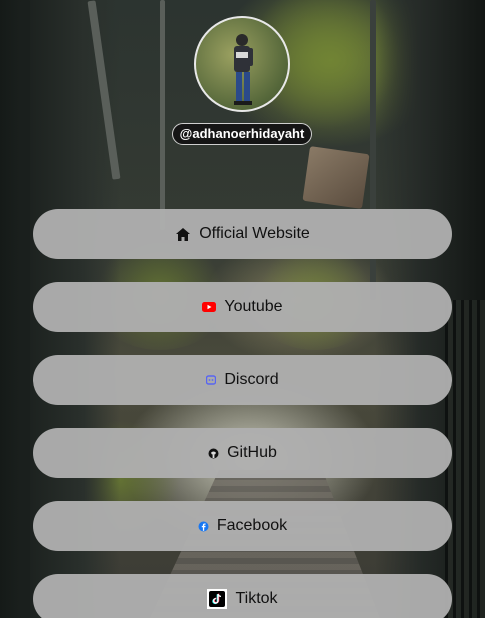 This screenshot has width=485, height=618. I want to click on link-button-facebook: Facebook, so click(242, 526).